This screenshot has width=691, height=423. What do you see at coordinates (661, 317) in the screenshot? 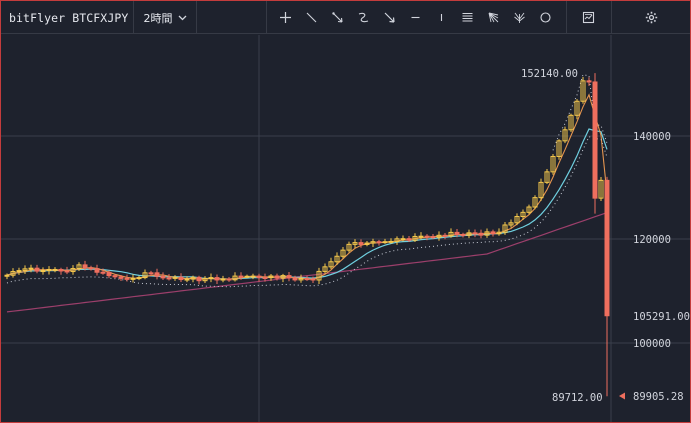
I see `current-price-label: 105291.00` at bounding box center [661, 317].